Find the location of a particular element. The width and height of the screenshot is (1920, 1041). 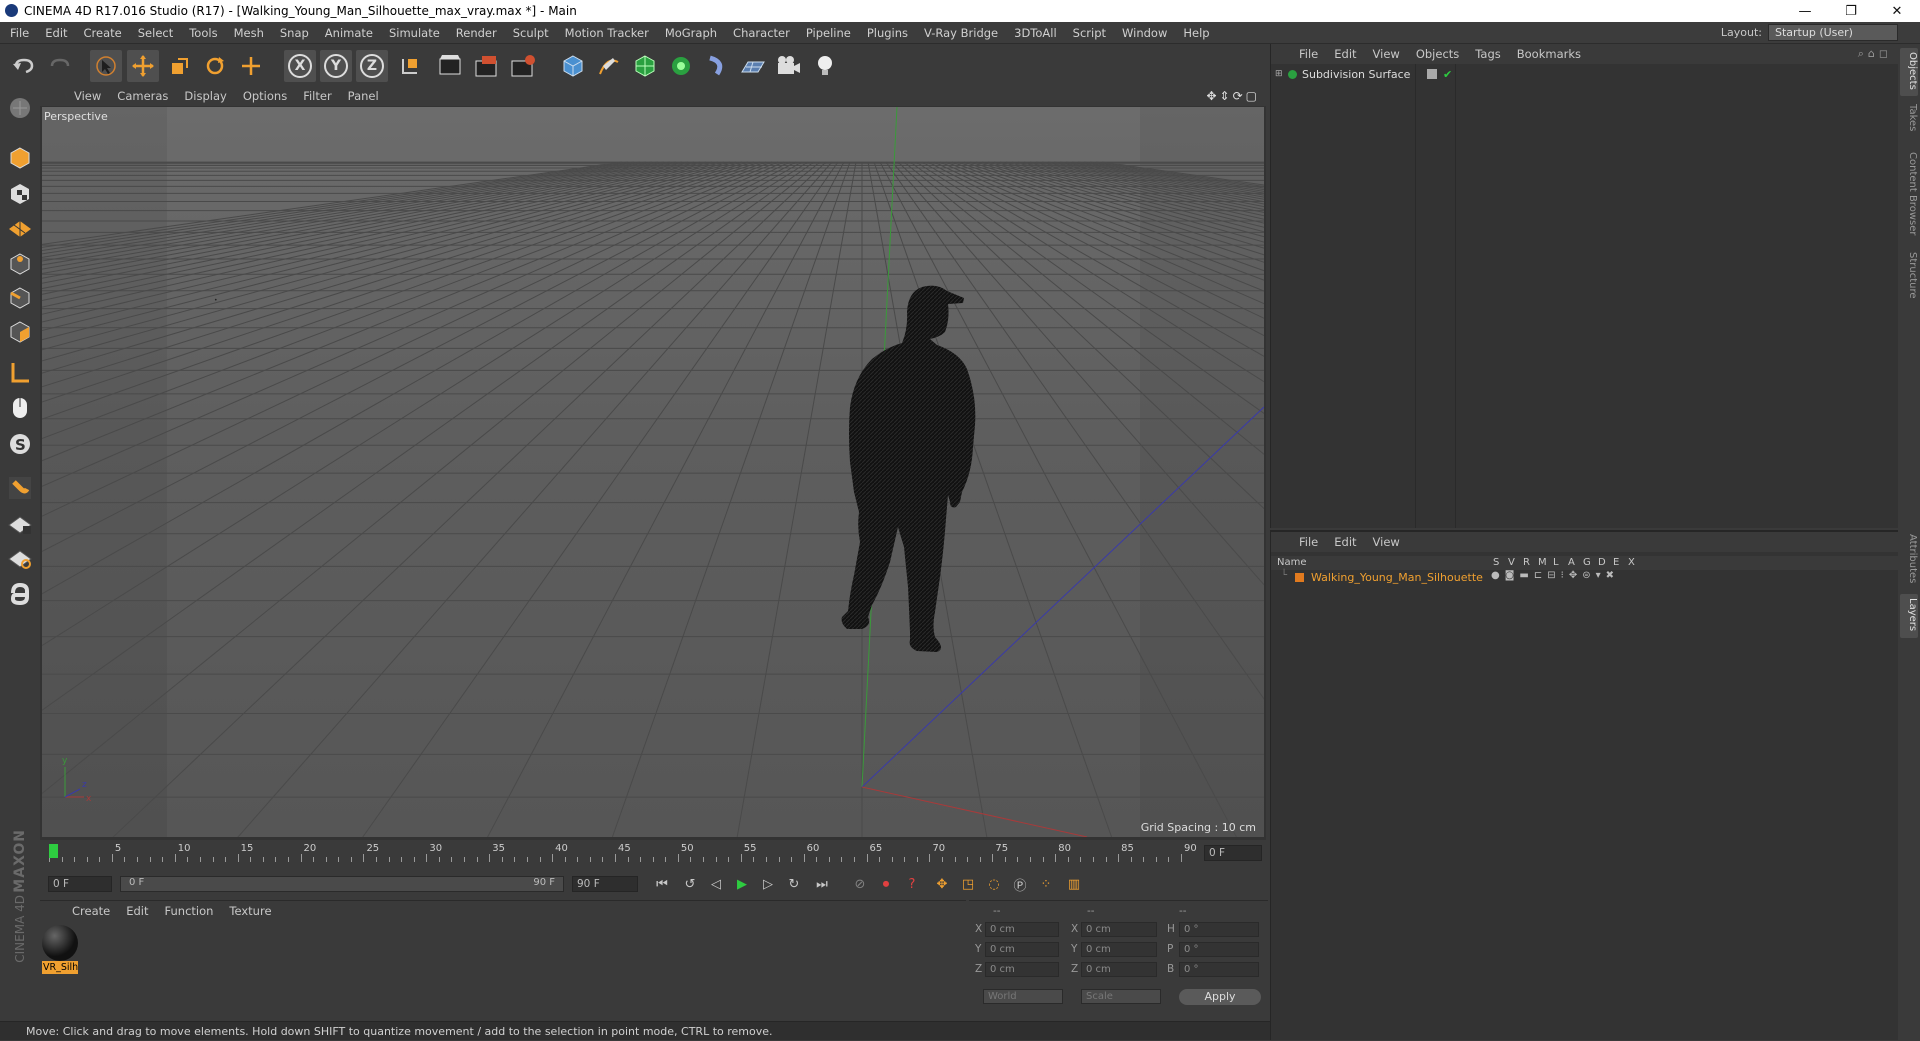

pos-y-field: 0 cm is located at coordinates (1022, 949).